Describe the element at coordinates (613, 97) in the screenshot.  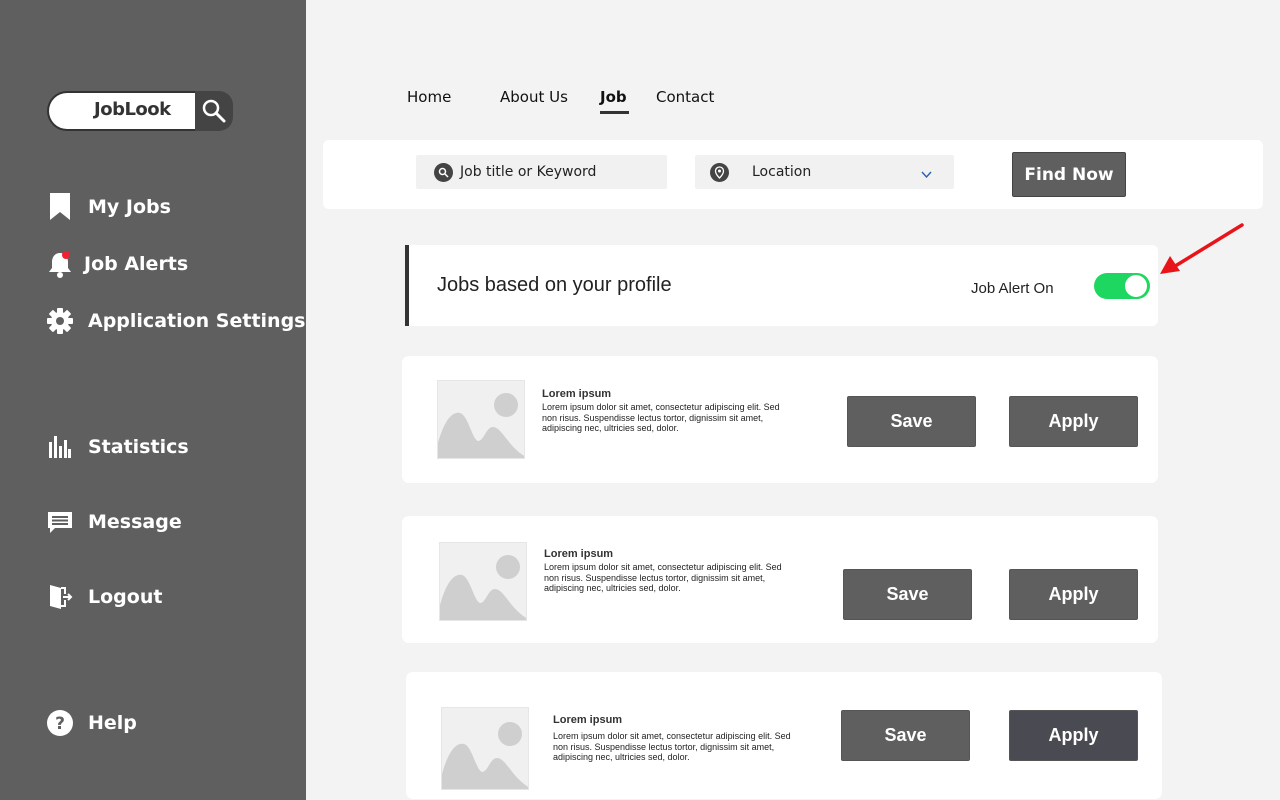
I see `nav-job: Job` at that location.